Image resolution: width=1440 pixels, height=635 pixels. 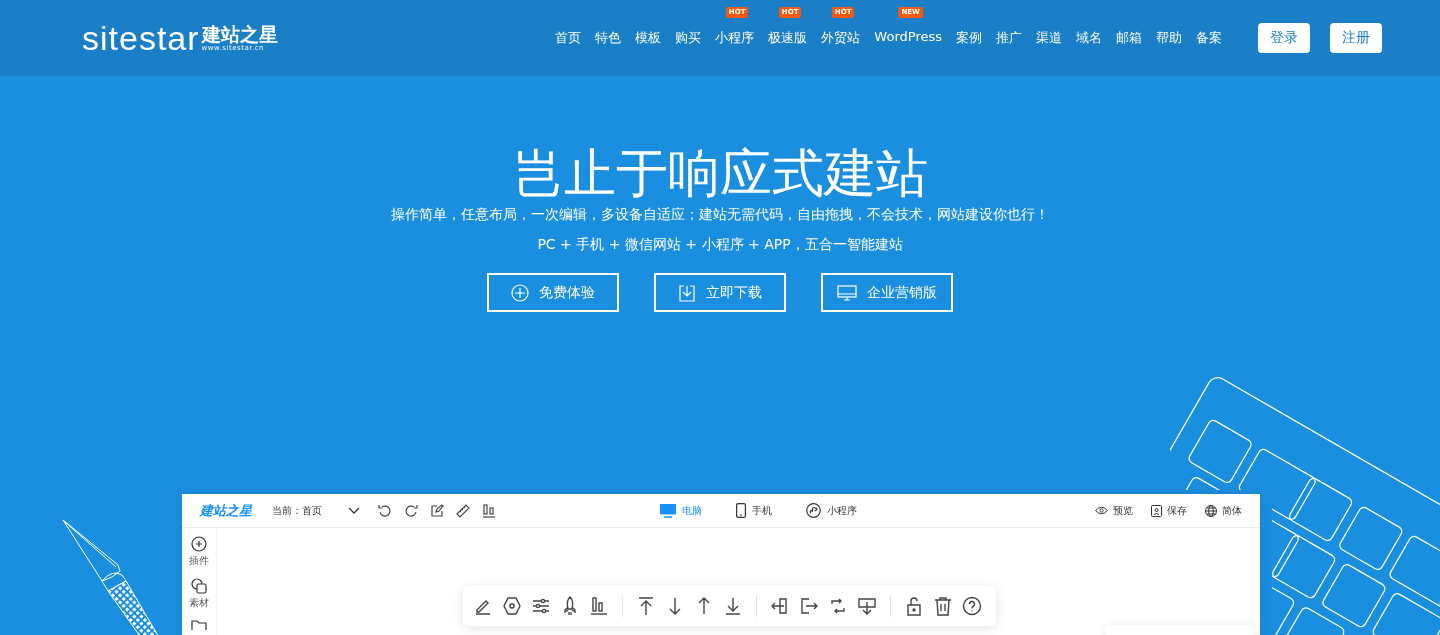 What do you see at coordinates (866, 606) in the screenshot?
I see `arrow-down-box-icon` at bounding box center [866, 606].